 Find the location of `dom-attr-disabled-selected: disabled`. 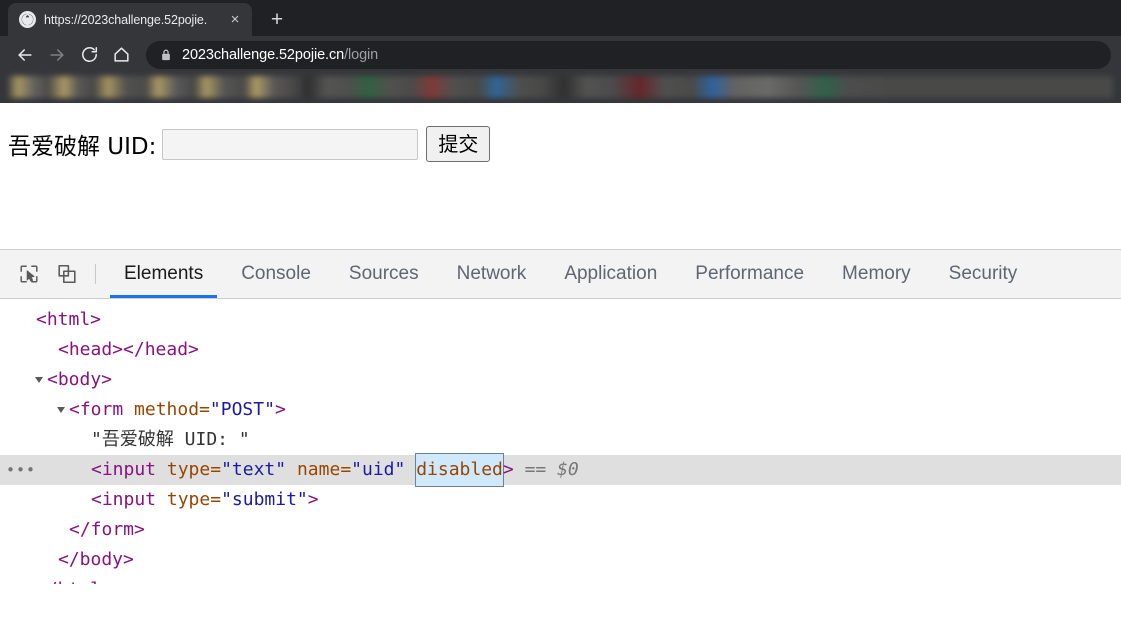

dom-attr-disabled-selected: disabled is located at coordinates (459, 469).